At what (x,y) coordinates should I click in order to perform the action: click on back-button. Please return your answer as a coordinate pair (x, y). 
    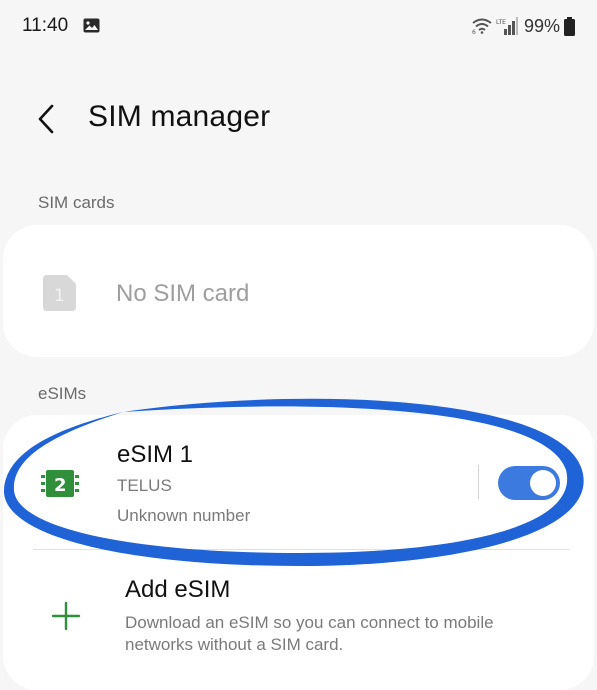
    Looking at the image, I should click on (47, 120).